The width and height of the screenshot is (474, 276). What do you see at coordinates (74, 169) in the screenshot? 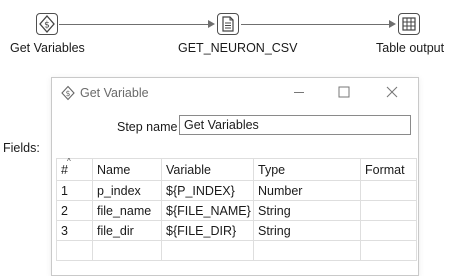
I see `column-header-index: #` at bounding box center [74, 169].